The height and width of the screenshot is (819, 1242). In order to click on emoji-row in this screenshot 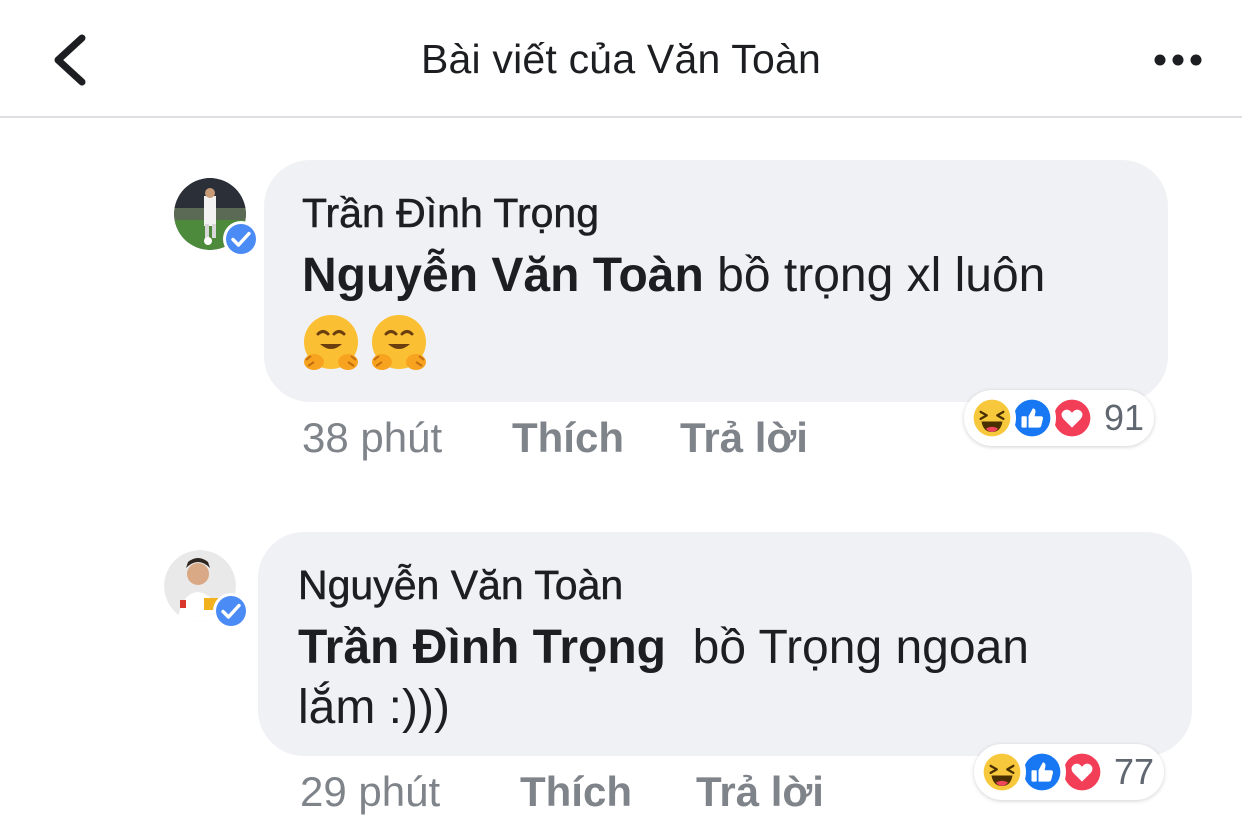, I will do `click(365, 343)`.